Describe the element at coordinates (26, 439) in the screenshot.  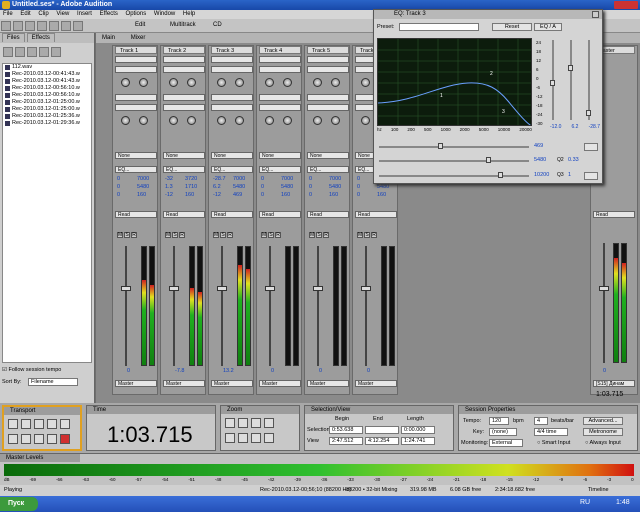
I see `rewind-icon` at that location.